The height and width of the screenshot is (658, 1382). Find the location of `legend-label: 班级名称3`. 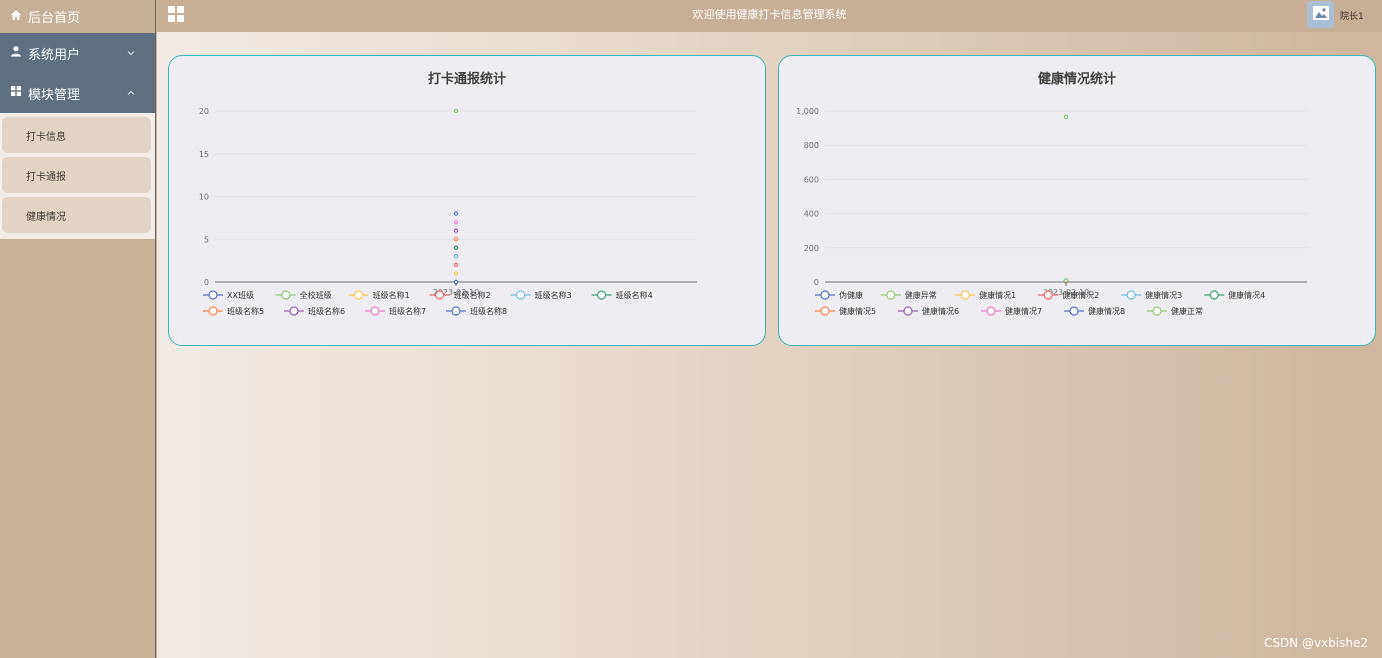

legend-label: 班级名称3 is located at coordinates (553, 295).